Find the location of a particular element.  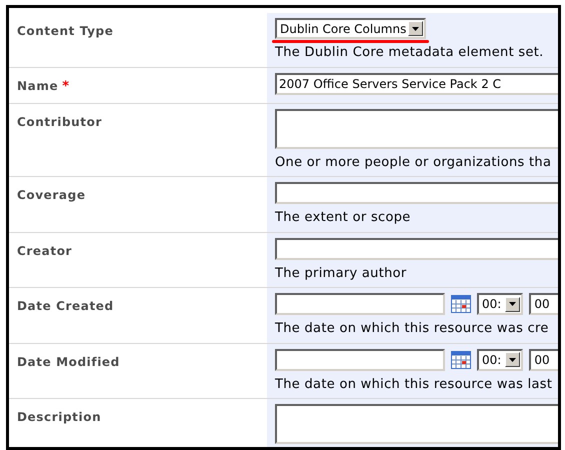

required-asterisk: * is located at coordinates (65, 86).